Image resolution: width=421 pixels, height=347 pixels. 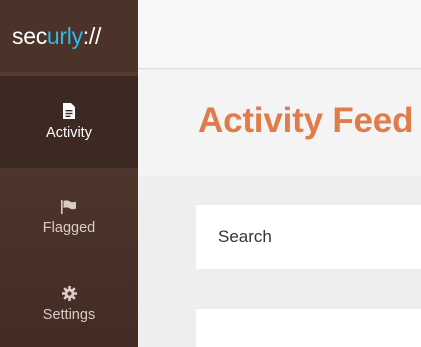 What do you see at coordinates (69, 314) in the screenshot?
I see `sidebar-item-label: Settings` at bounding box center [69, 314].